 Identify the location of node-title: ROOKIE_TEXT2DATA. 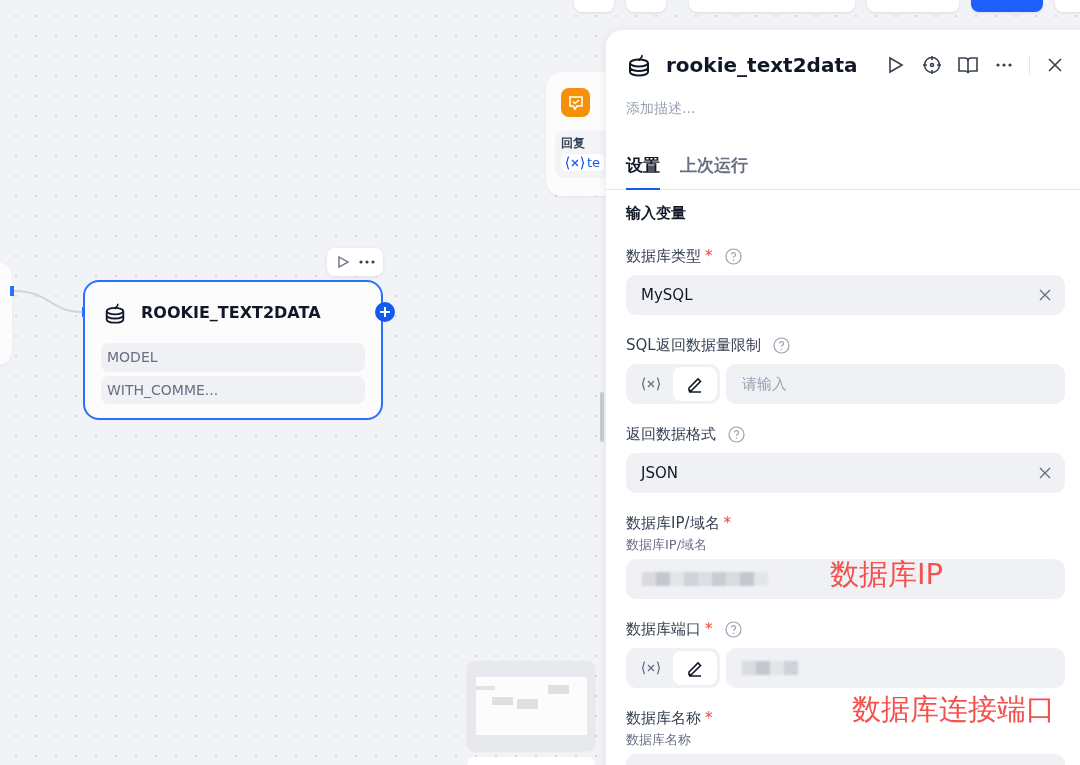
(231, 313).